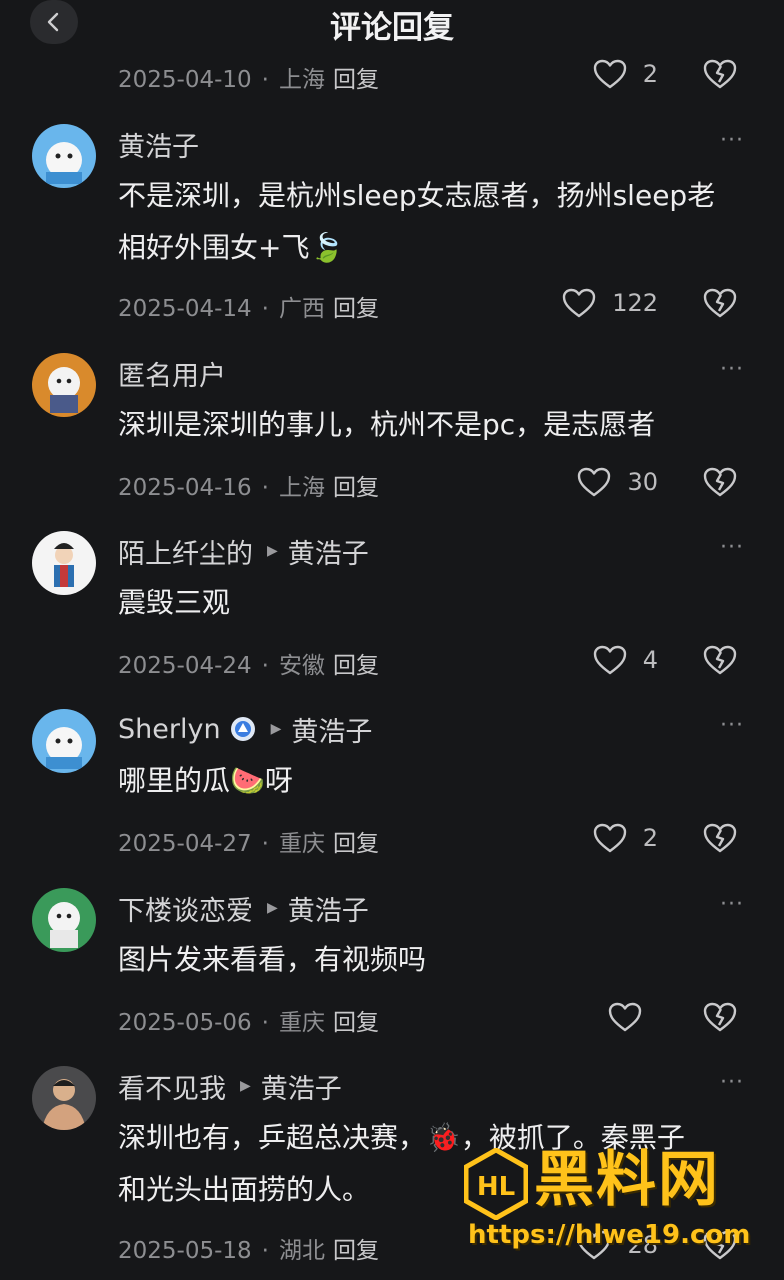  What do you see at coordinates (496, 1187) in the screenshot?
I see `watermark-logo-text: HL` at bounding box center [496, 1187].